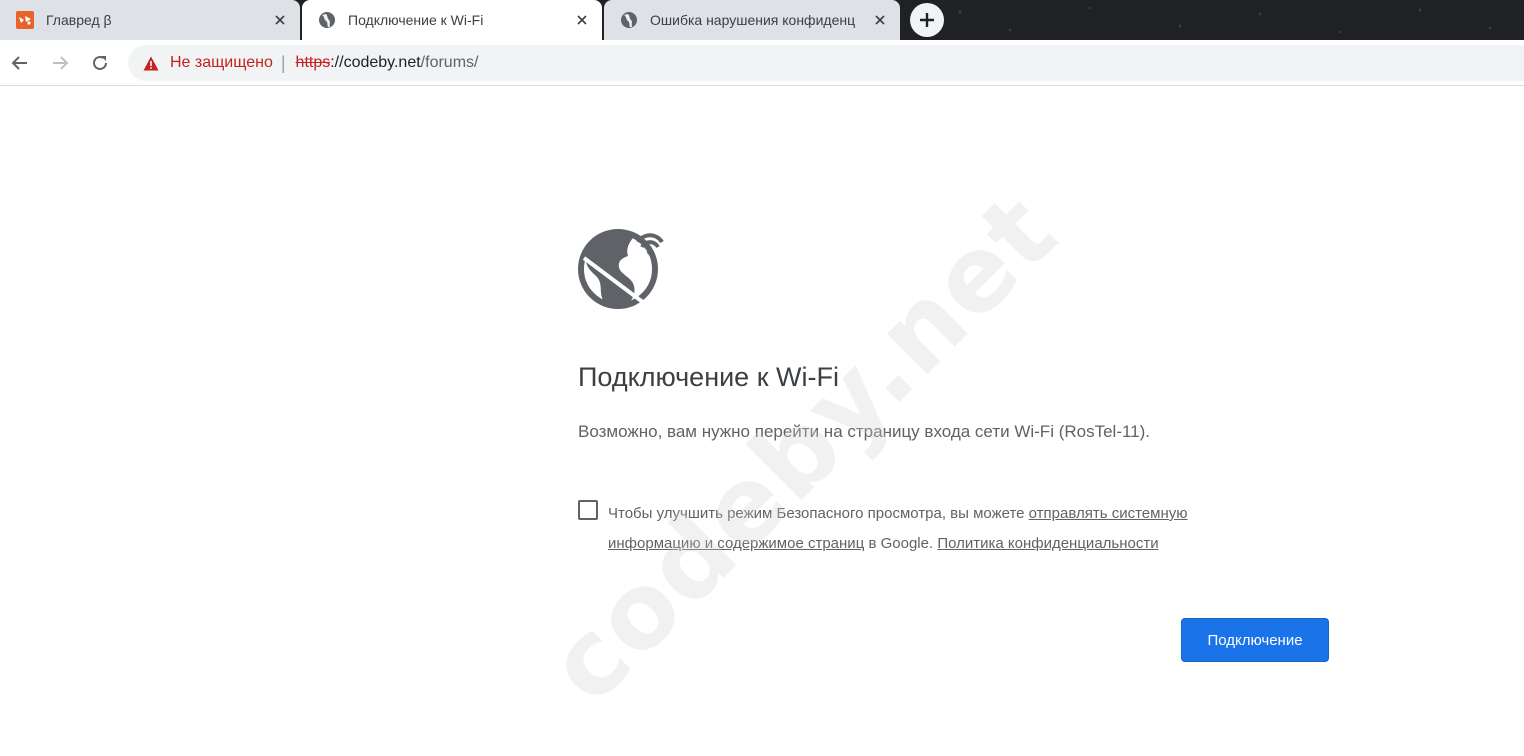  I want to click on tab-glavred: Главред β, so click(150, 20).